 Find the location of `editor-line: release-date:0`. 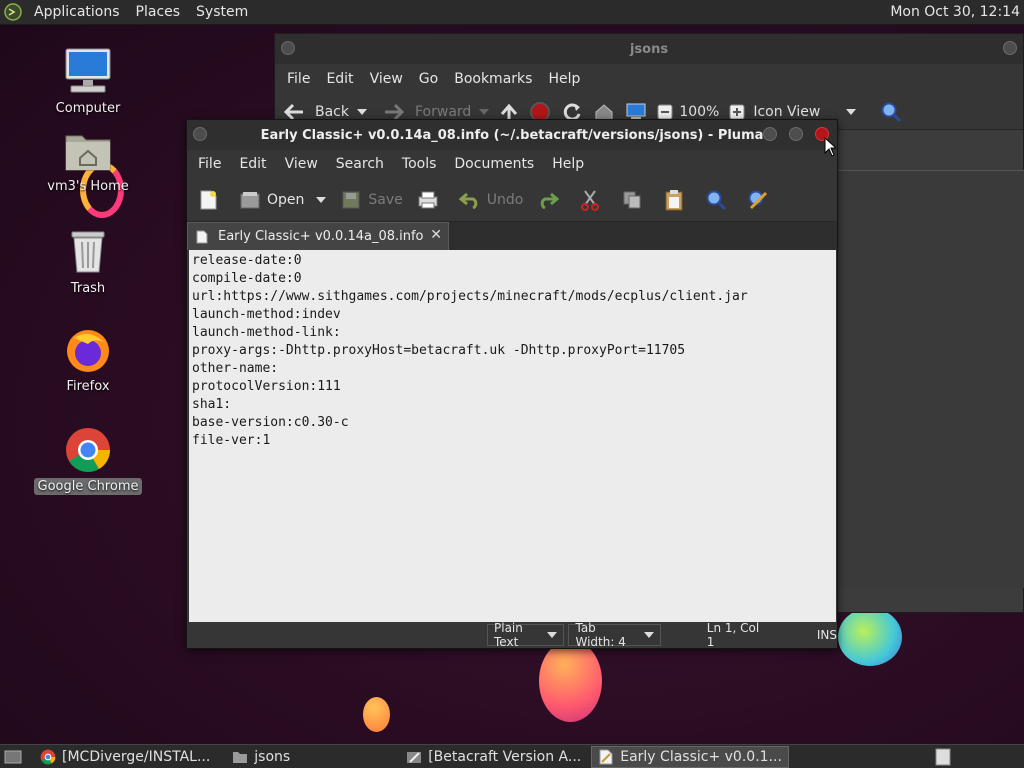

editor-line: release-date:0 is located at coordinates (512, 261).